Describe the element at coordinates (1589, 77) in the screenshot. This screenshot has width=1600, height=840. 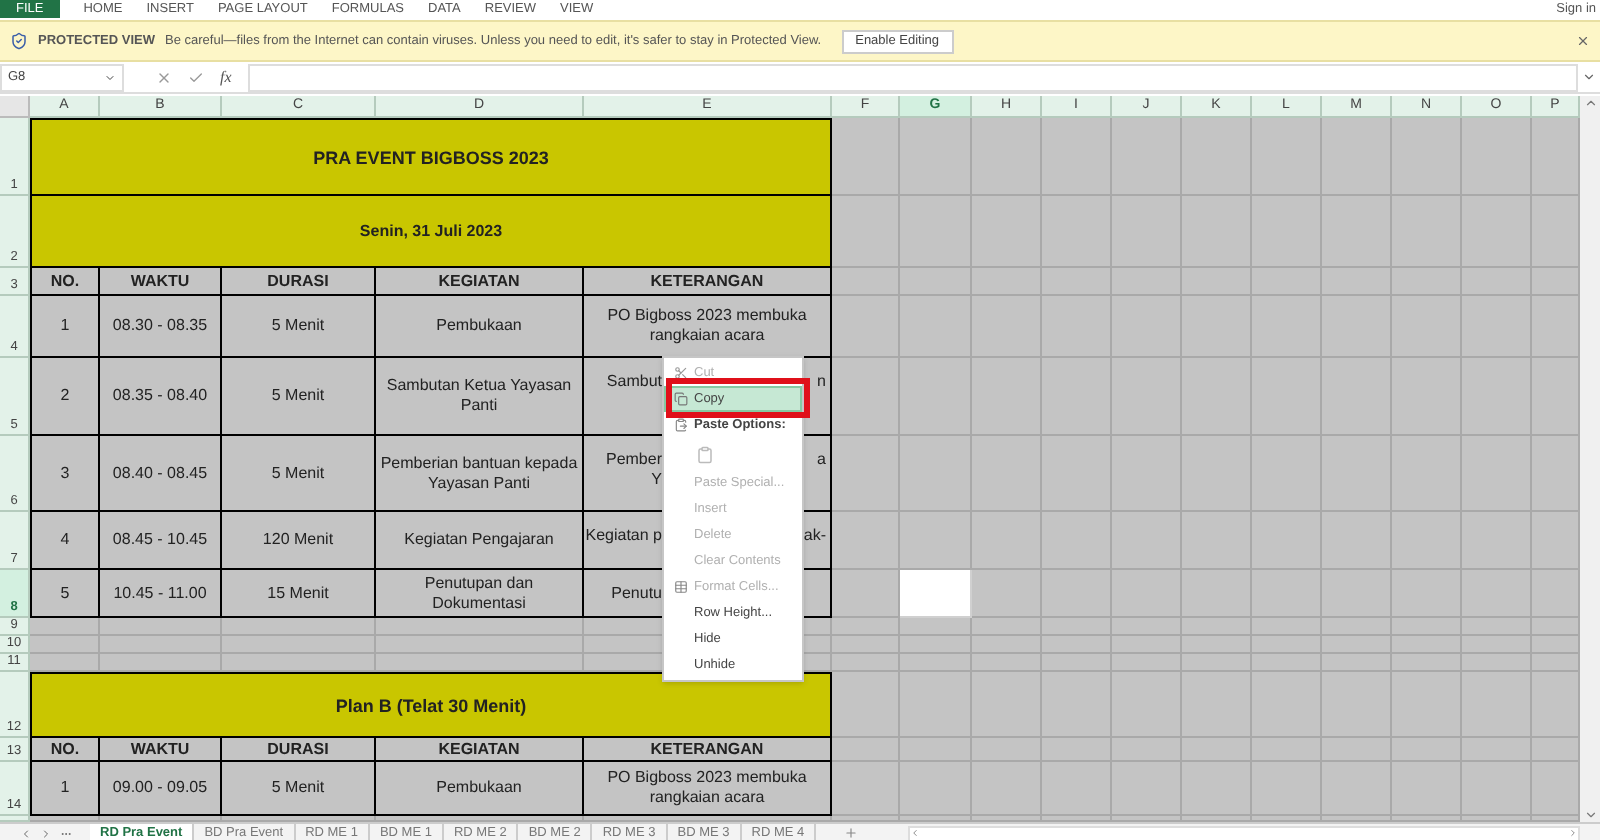
I see `expand-icon` at that location.